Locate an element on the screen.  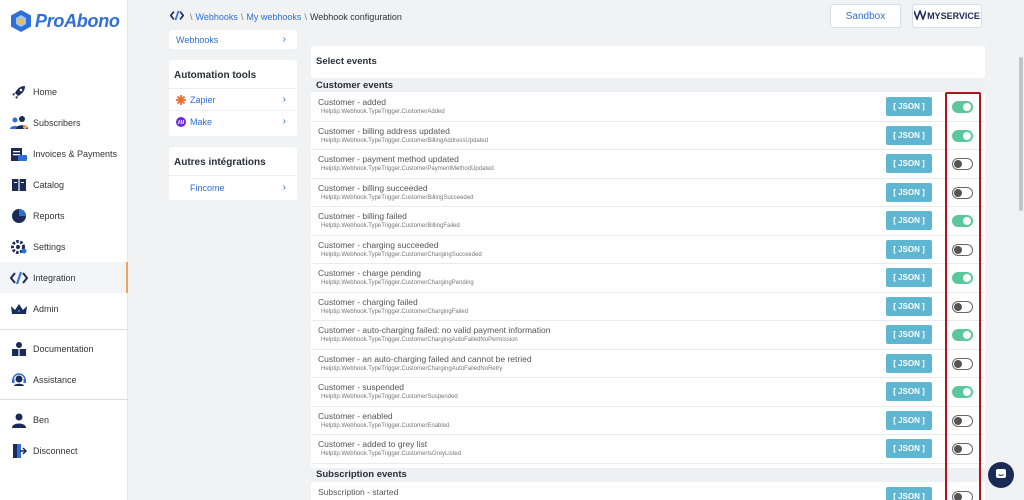
nav-item-integration: Integration is located at coordinates (64, 277).